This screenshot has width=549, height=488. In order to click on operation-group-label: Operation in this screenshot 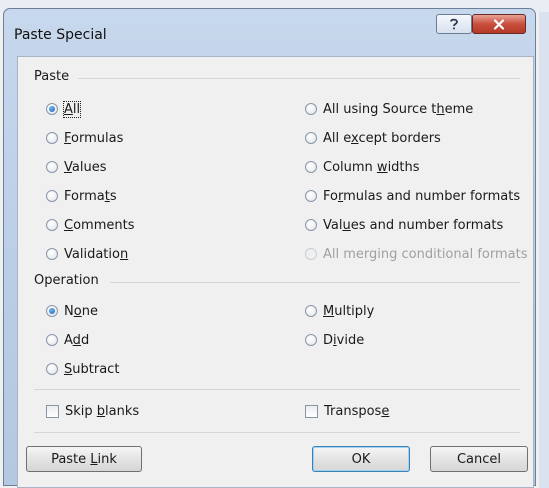, I will do `click(69, 280)`.